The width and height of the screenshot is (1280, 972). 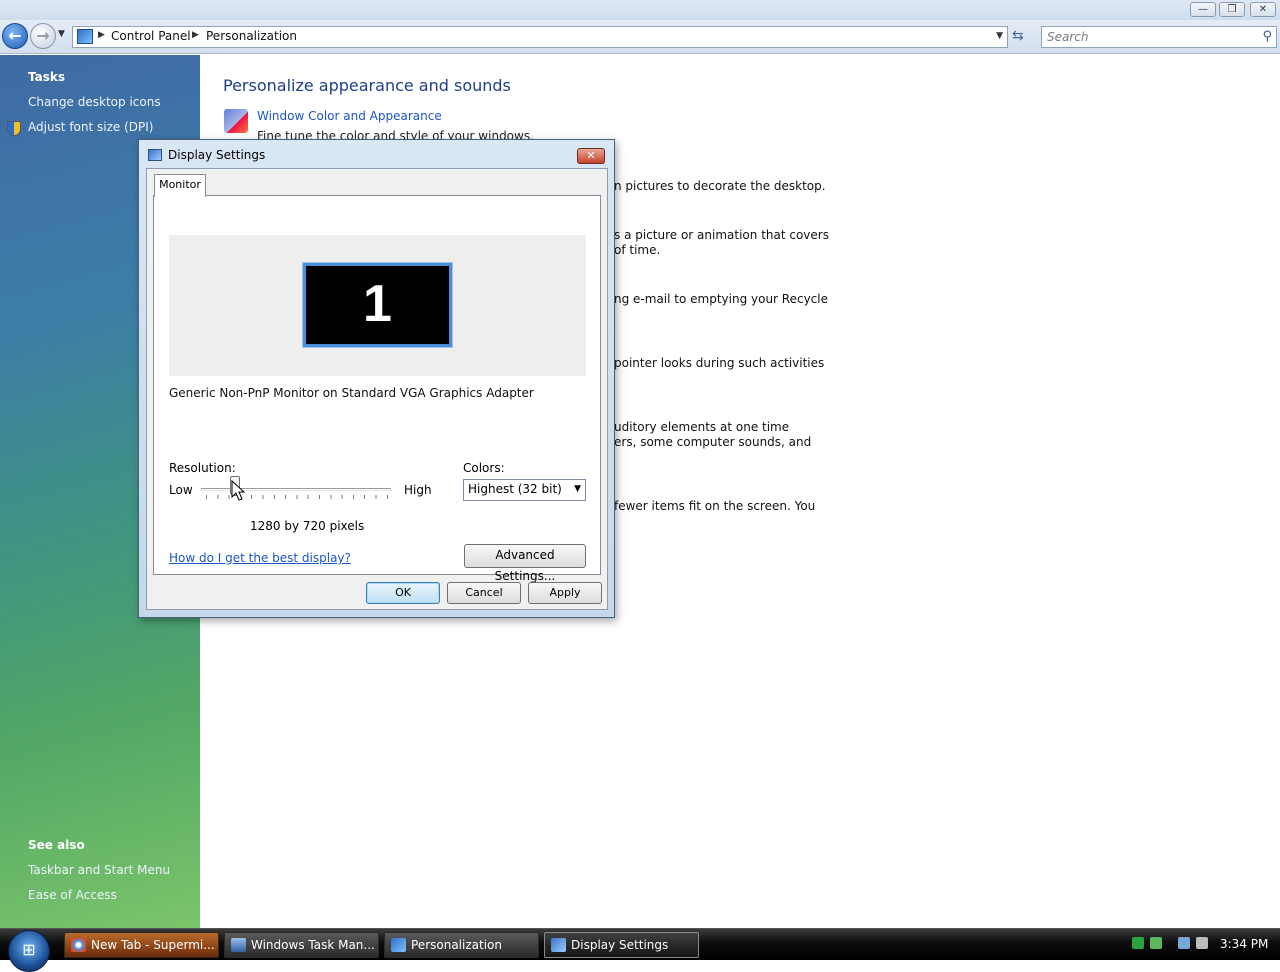 I want to click on sounds-description: ng e-mail to emptying your Recycle, so click(x=721, y=299).